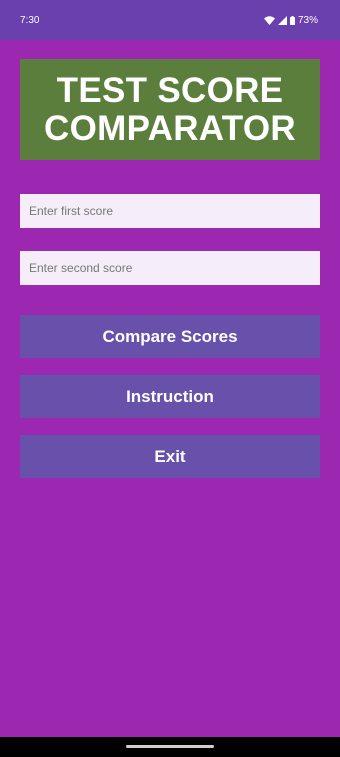  I want to click on compare-scores-button: Compare Scores, so click(170, 336).